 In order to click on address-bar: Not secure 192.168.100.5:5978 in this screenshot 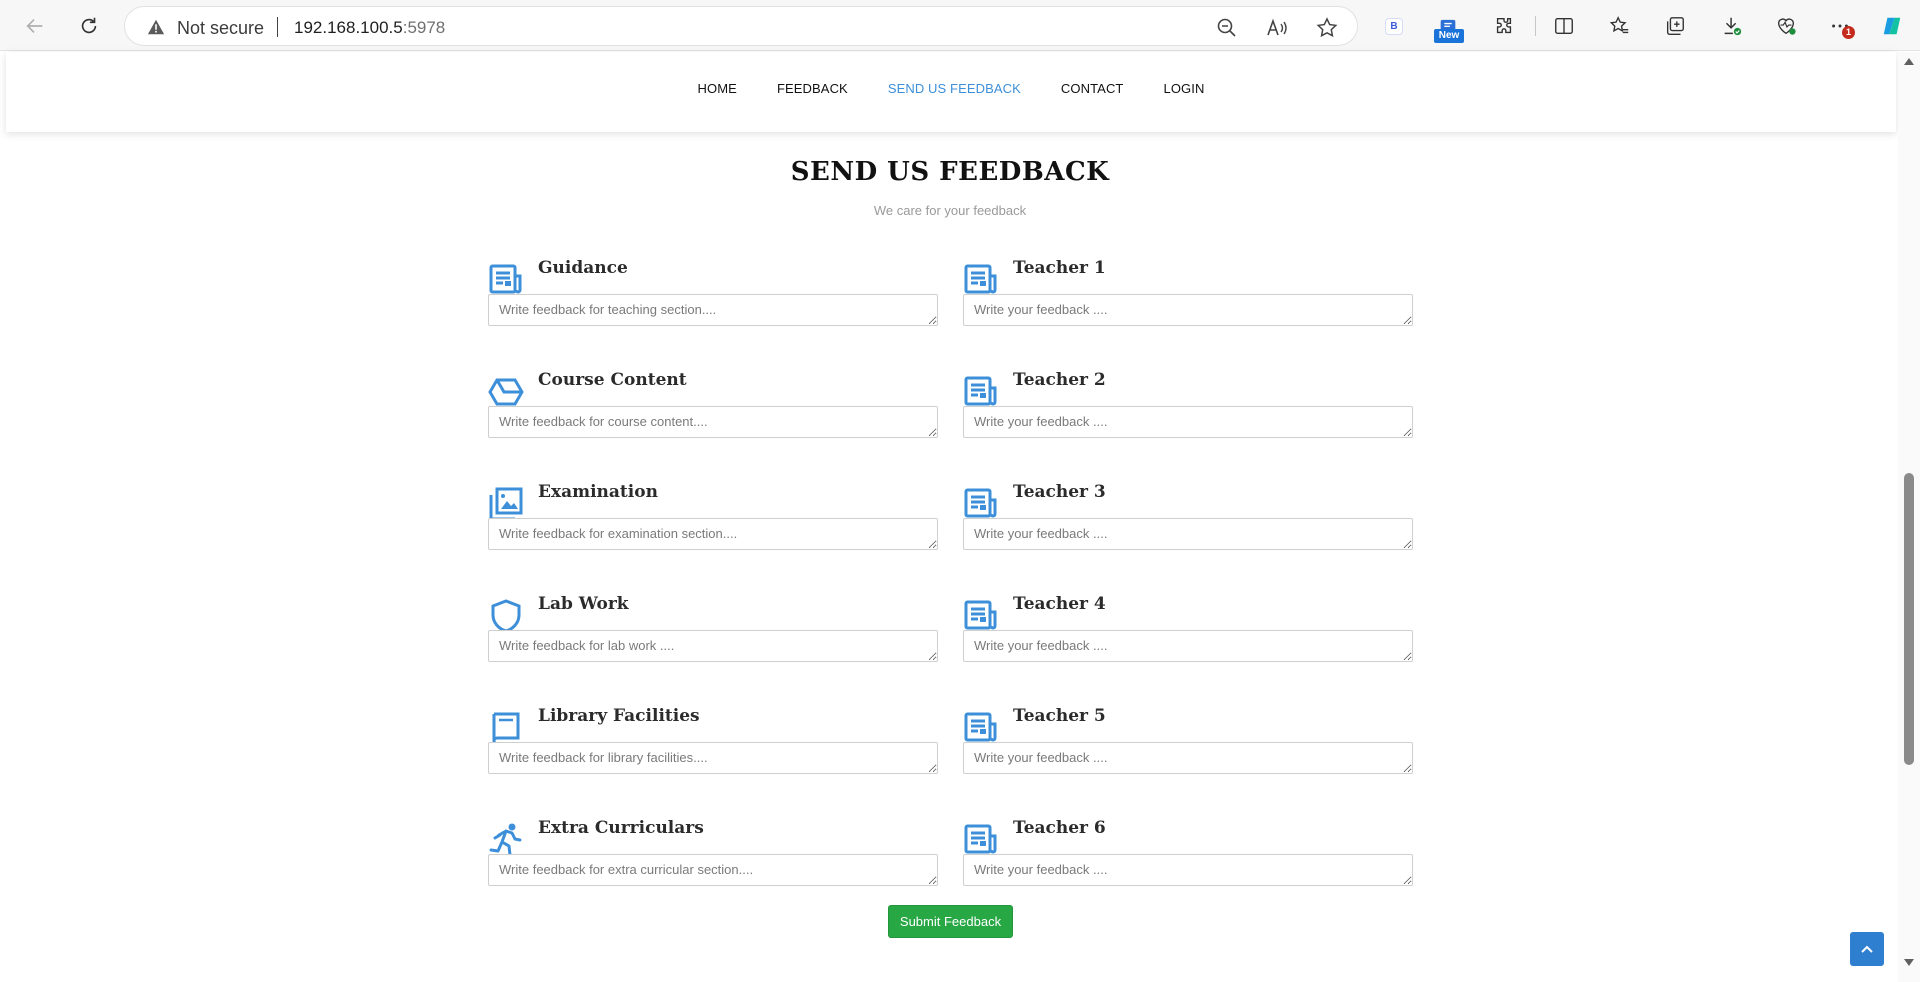, I will do `click(741, 26)`.